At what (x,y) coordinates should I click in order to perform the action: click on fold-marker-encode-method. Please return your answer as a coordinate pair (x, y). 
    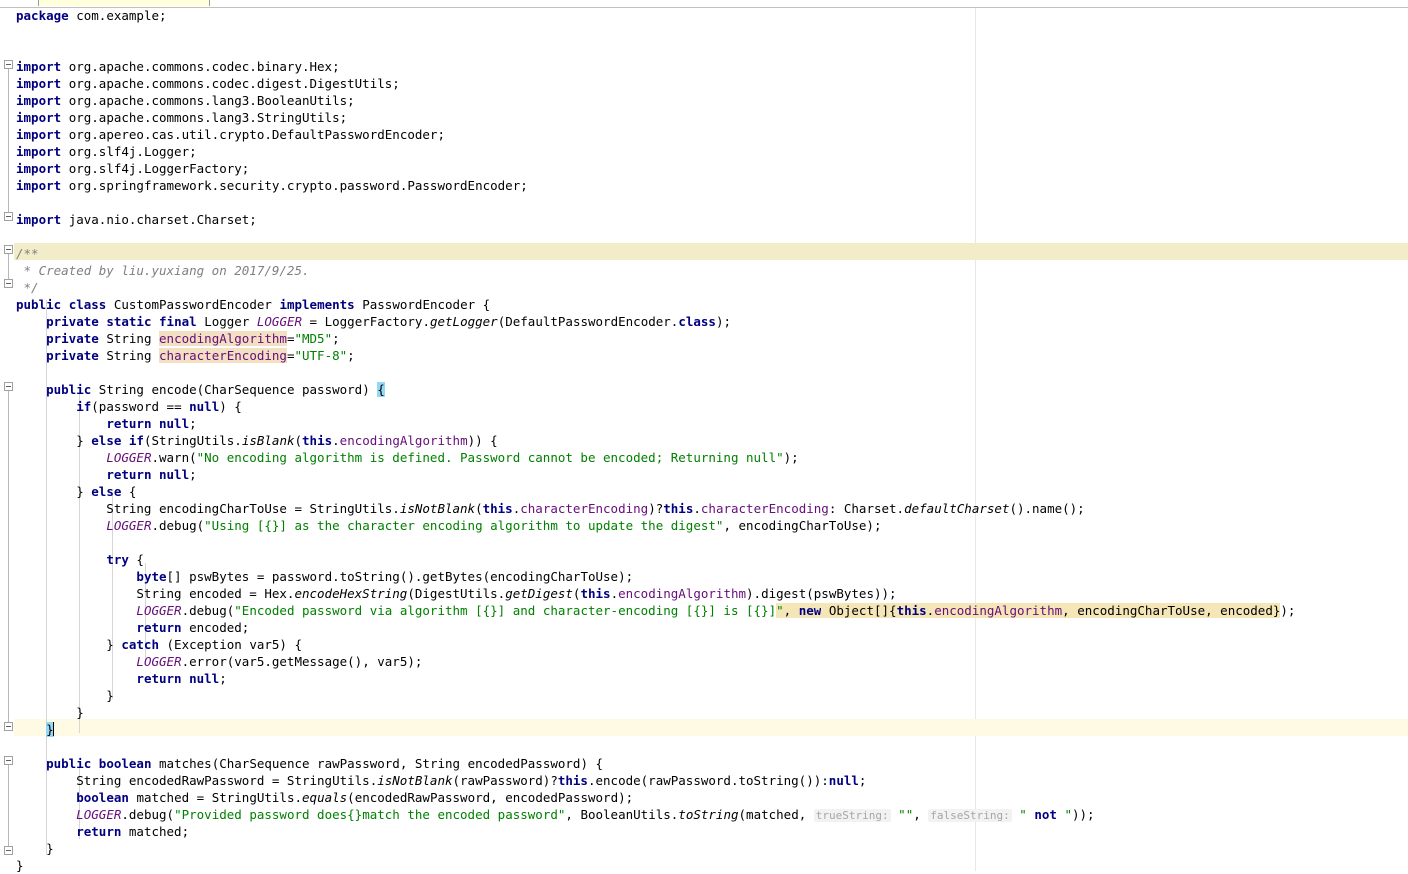
    Looking at the image, I should click on (8, 386).